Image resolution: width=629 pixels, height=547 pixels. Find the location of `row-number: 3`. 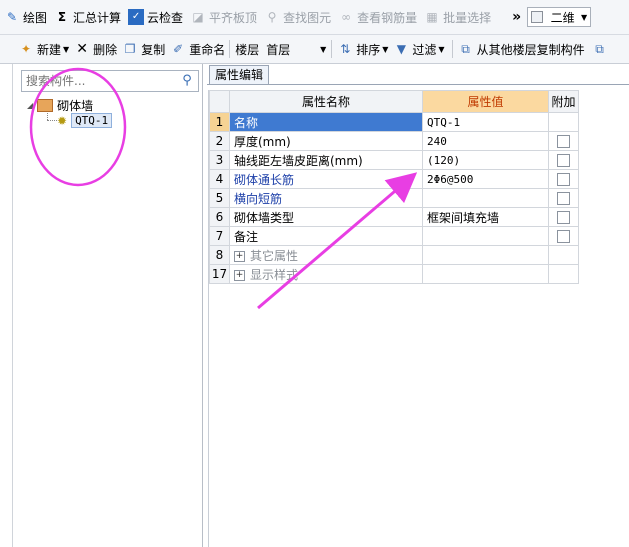

row-number: 3 is located at coordinates (219, 160).